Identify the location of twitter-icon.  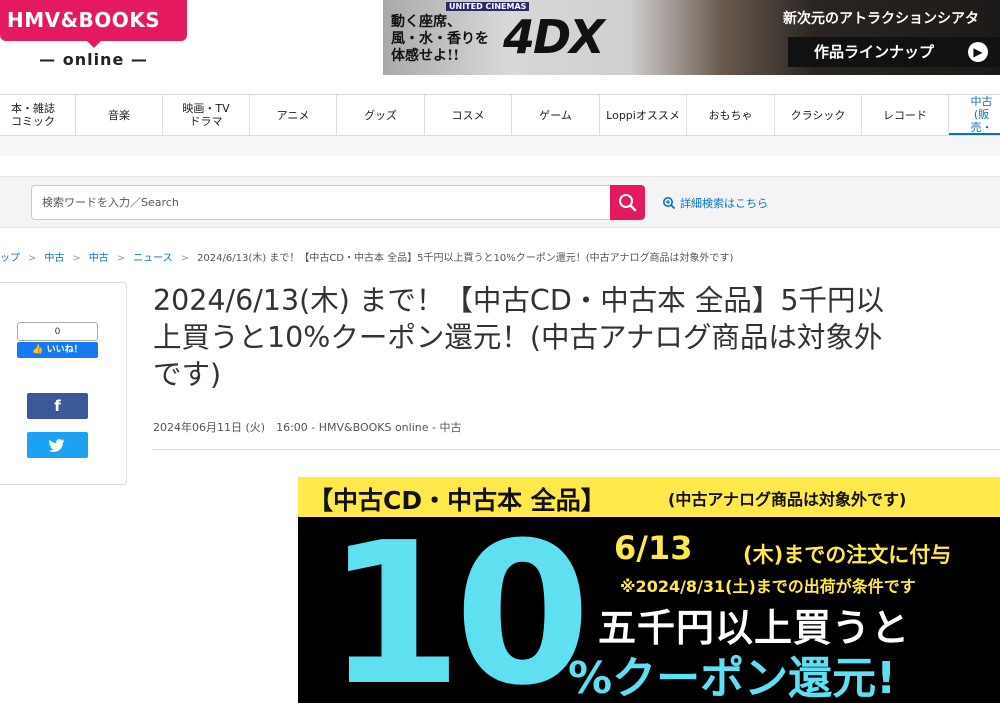
(56, 445).